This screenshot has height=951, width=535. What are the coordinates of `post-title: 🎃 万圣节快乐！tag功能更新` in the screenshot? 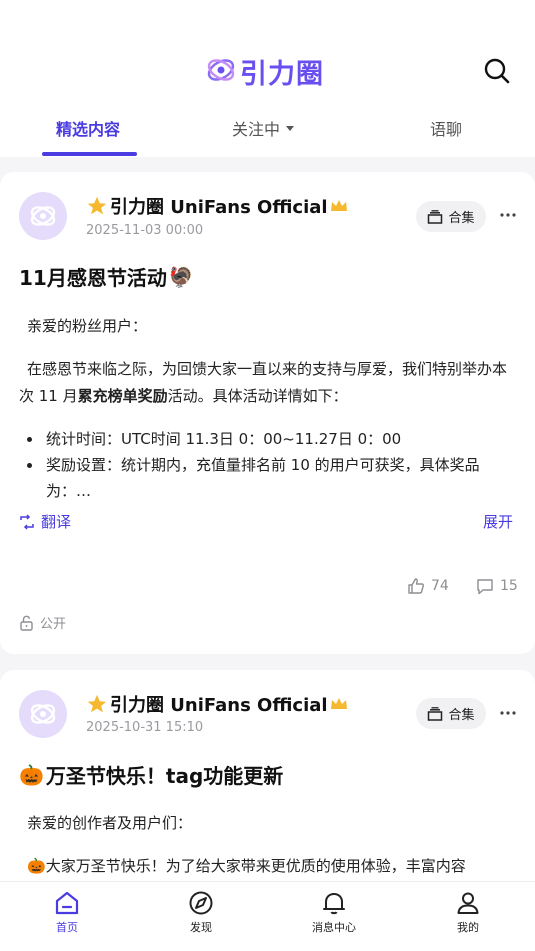 It's located at (151, 774).